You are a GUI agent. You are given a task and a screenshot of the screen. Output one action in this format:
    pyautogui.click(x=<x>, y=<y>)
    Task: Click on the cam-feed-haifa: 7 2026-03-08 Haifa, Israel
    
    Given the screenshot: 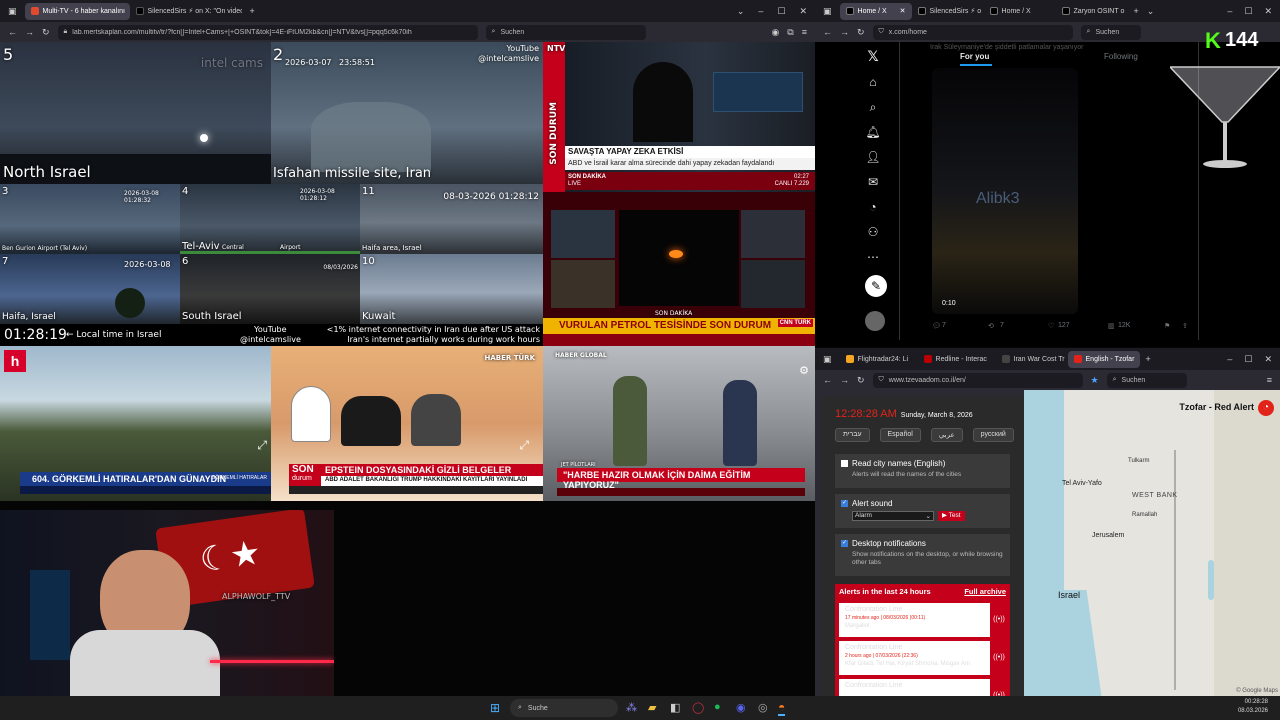 What is the action you would take?
    pyautogui.click(x=90, y=289)
    